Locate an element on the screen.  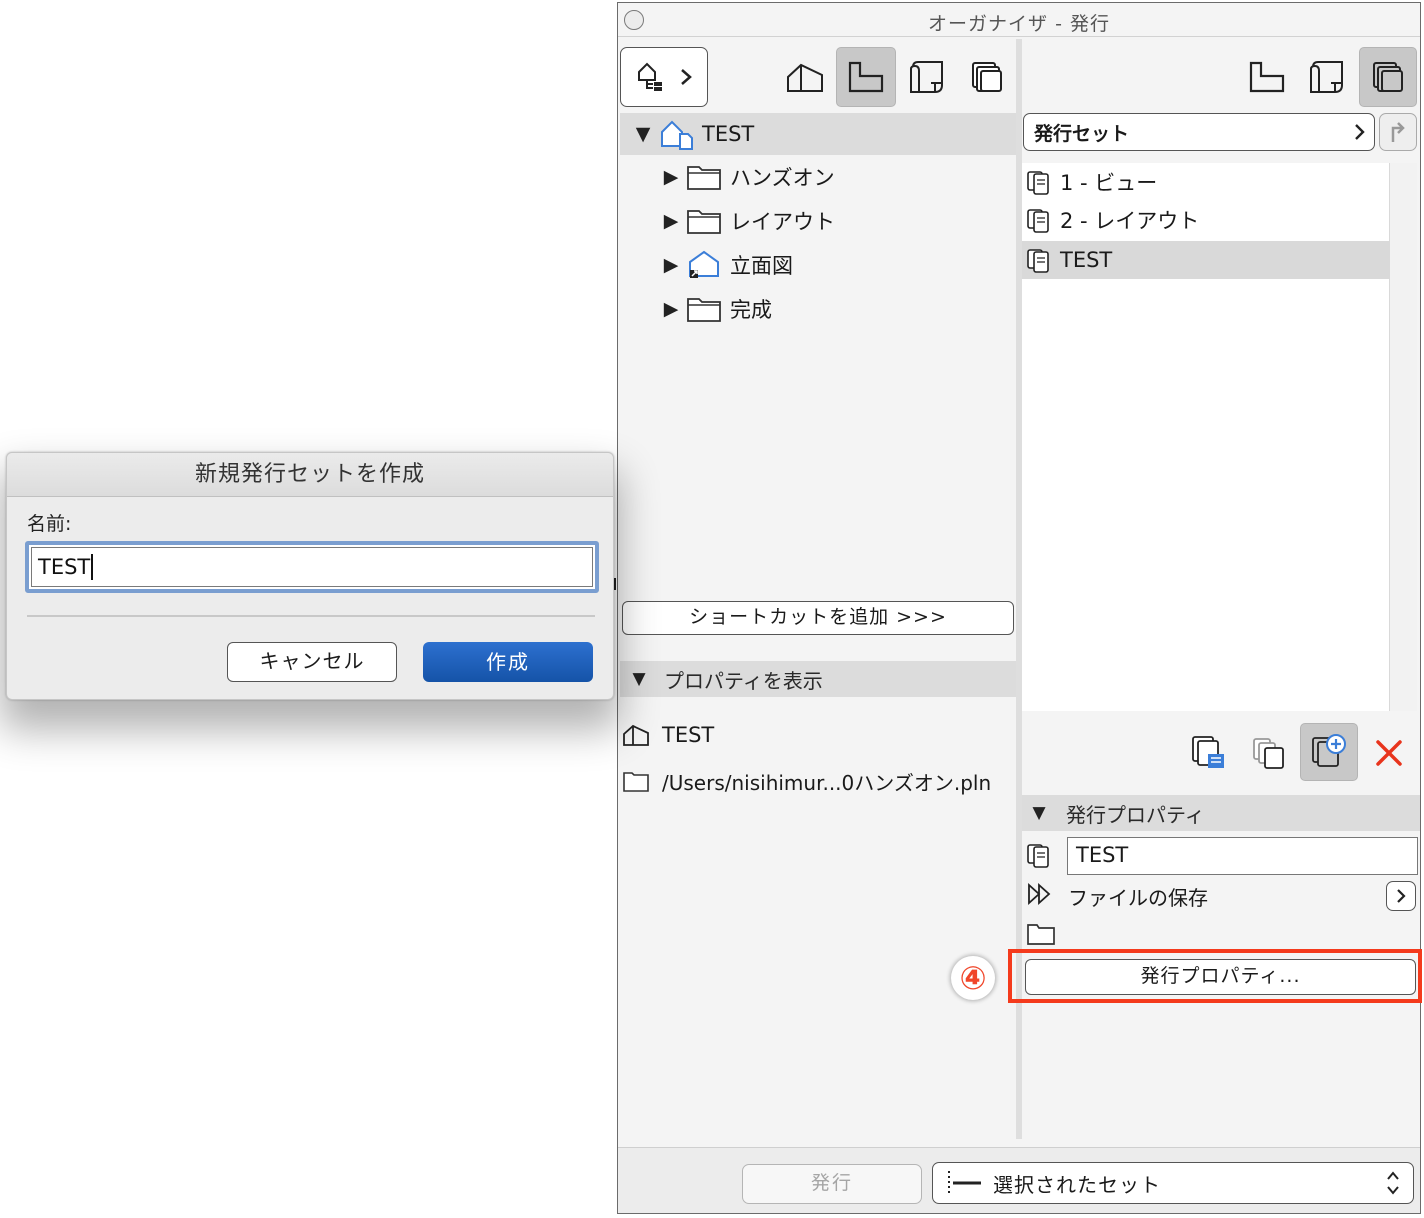
highlight-box is located at coordinates (1215, 976).